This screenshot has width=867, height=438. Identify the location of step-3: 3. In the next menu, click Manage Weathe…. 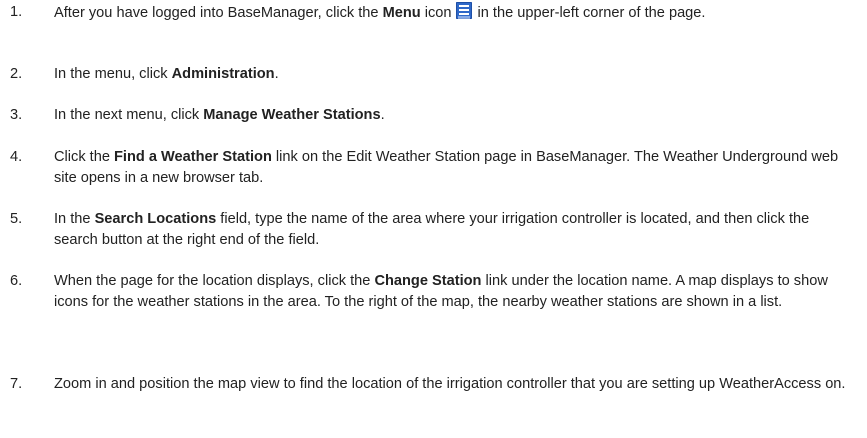
(433, 115).